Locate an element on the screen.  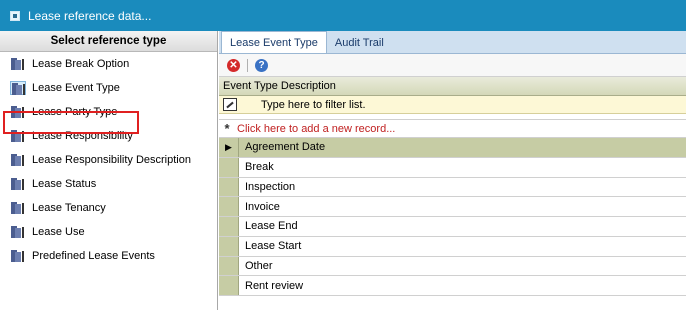
table-row: ▶ Agreement Date is located at coordinates (452, 148).